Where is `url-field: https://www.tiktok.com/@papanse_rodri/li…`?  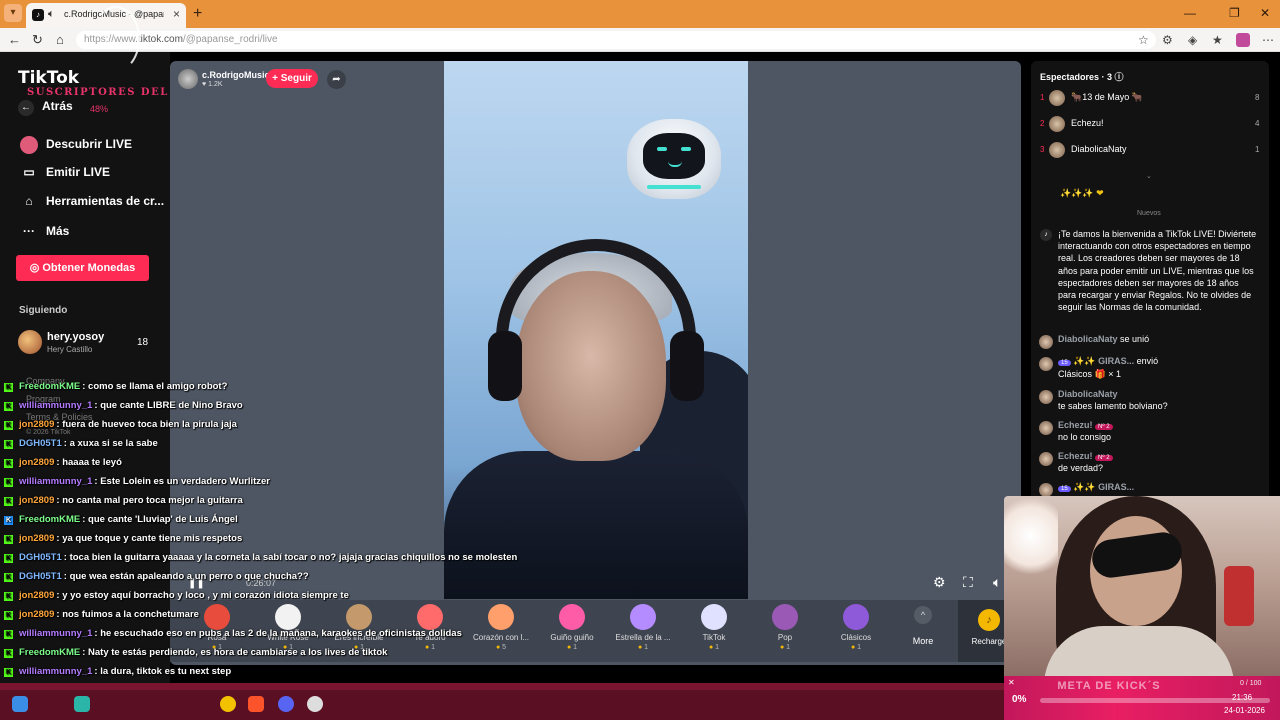 url-field: https://www.tiktok.com/@papanse_rodri/li… is located at coordinates (616, 40).